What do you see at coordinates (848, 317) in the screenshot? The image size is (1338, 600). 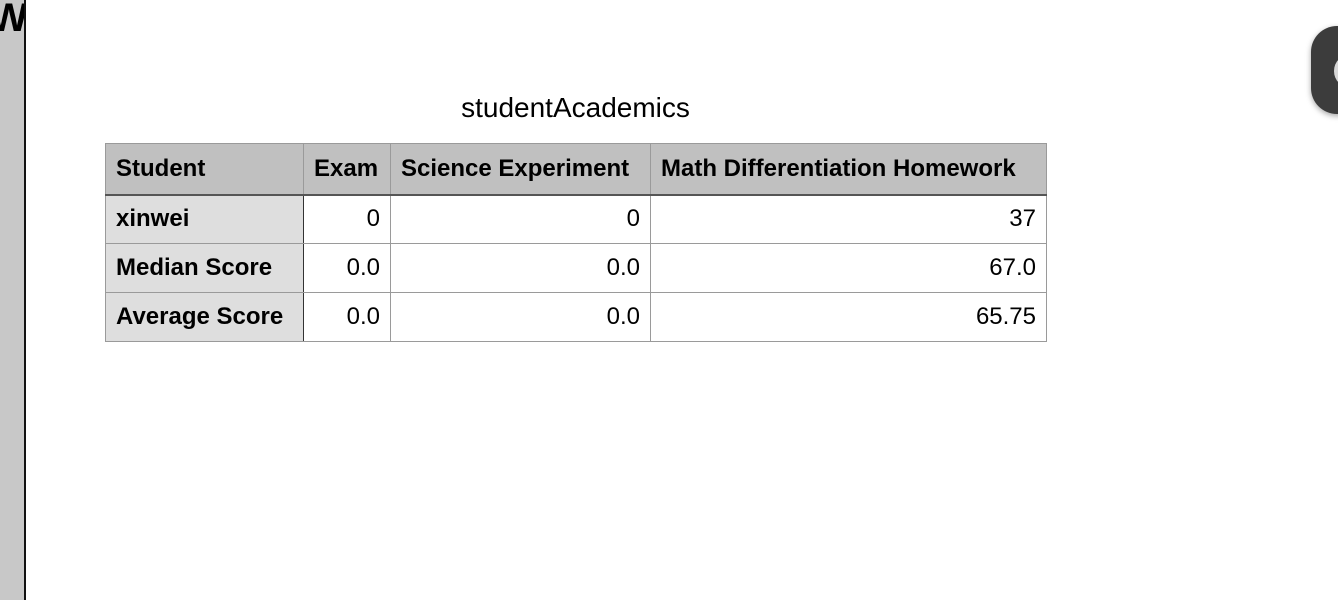 I see `table-cell: 65.75` at bounding box center [848, 317].